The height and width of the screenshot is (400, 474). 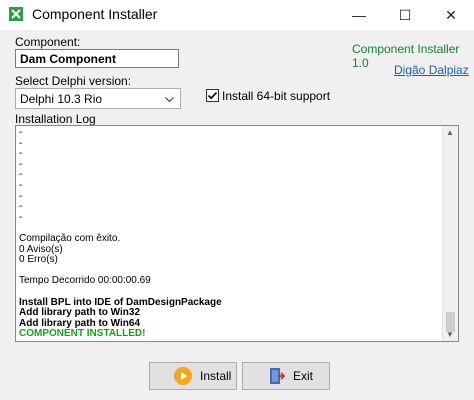 What do you see at coordinates (85, 281) in the screenshot?
I see `log-line: Tempo Decorrido 00:00:00.69` at bounding box center [85, 281].